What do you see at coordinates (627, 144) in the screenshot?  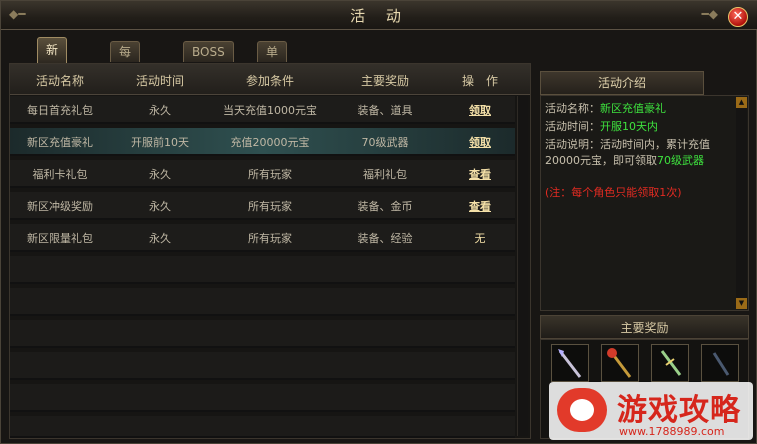 I see `info-desc-line1: 活动说明：活动时间内，累计充值` at bounding box center [627, 144].